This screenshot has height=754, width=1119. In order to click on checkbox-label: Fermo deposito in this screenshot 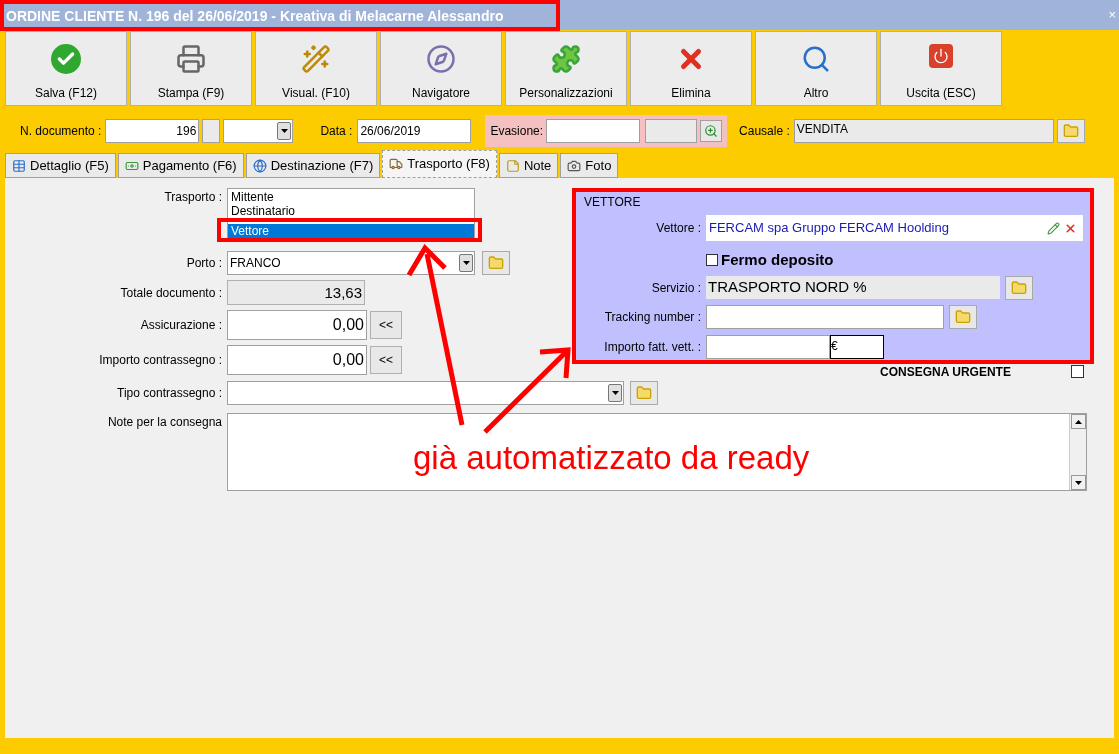, I will do `click(777, 260)`.